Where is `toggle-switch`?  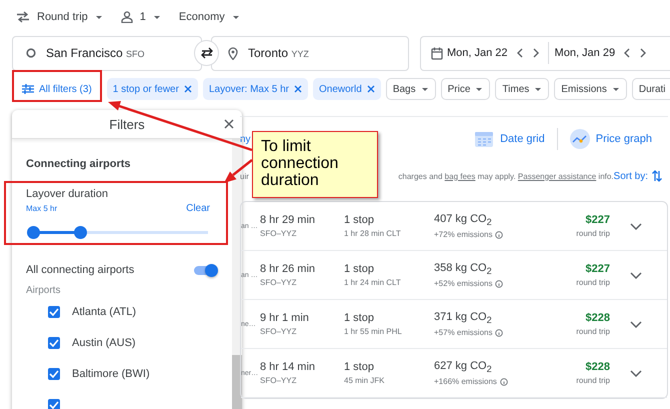 toggle-switch is located at coordinates (205, 270).